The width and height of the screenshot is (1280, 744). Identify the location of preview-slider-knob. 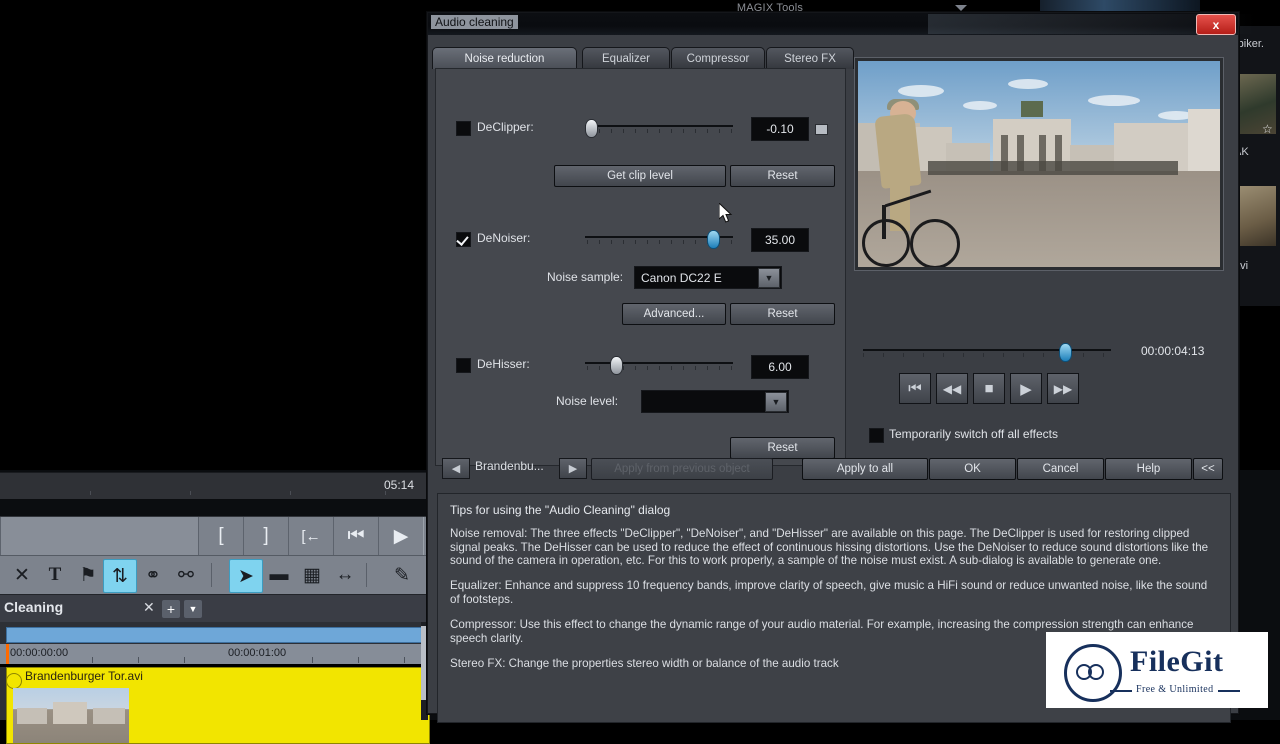
(1065, 352).